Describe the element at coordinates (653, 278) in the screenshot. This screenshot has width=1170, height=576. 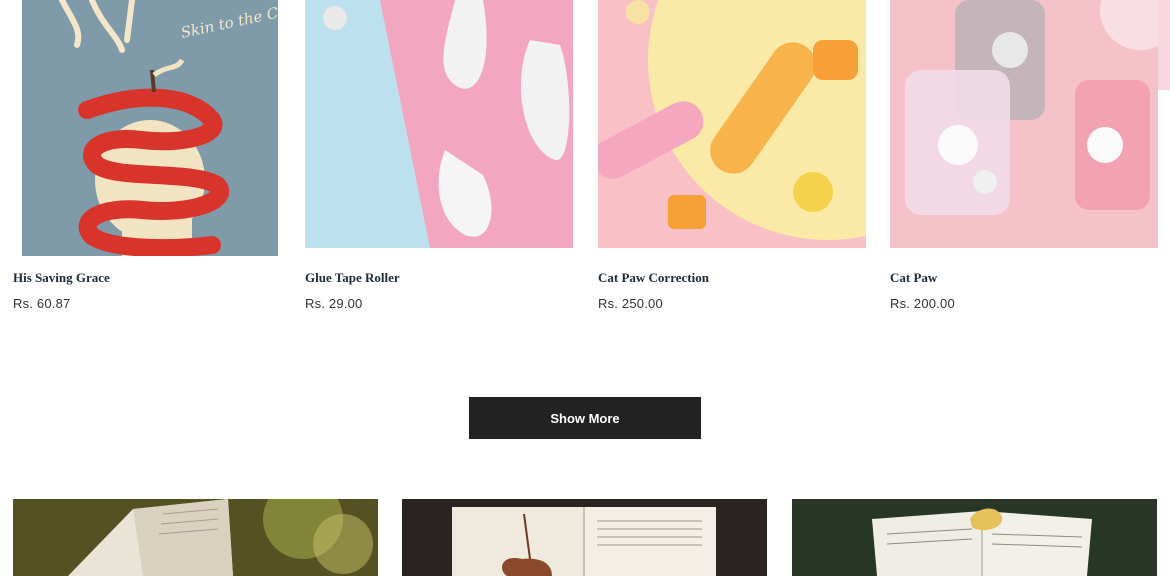
I see `product-name: Cat Paw Correction` at that location.